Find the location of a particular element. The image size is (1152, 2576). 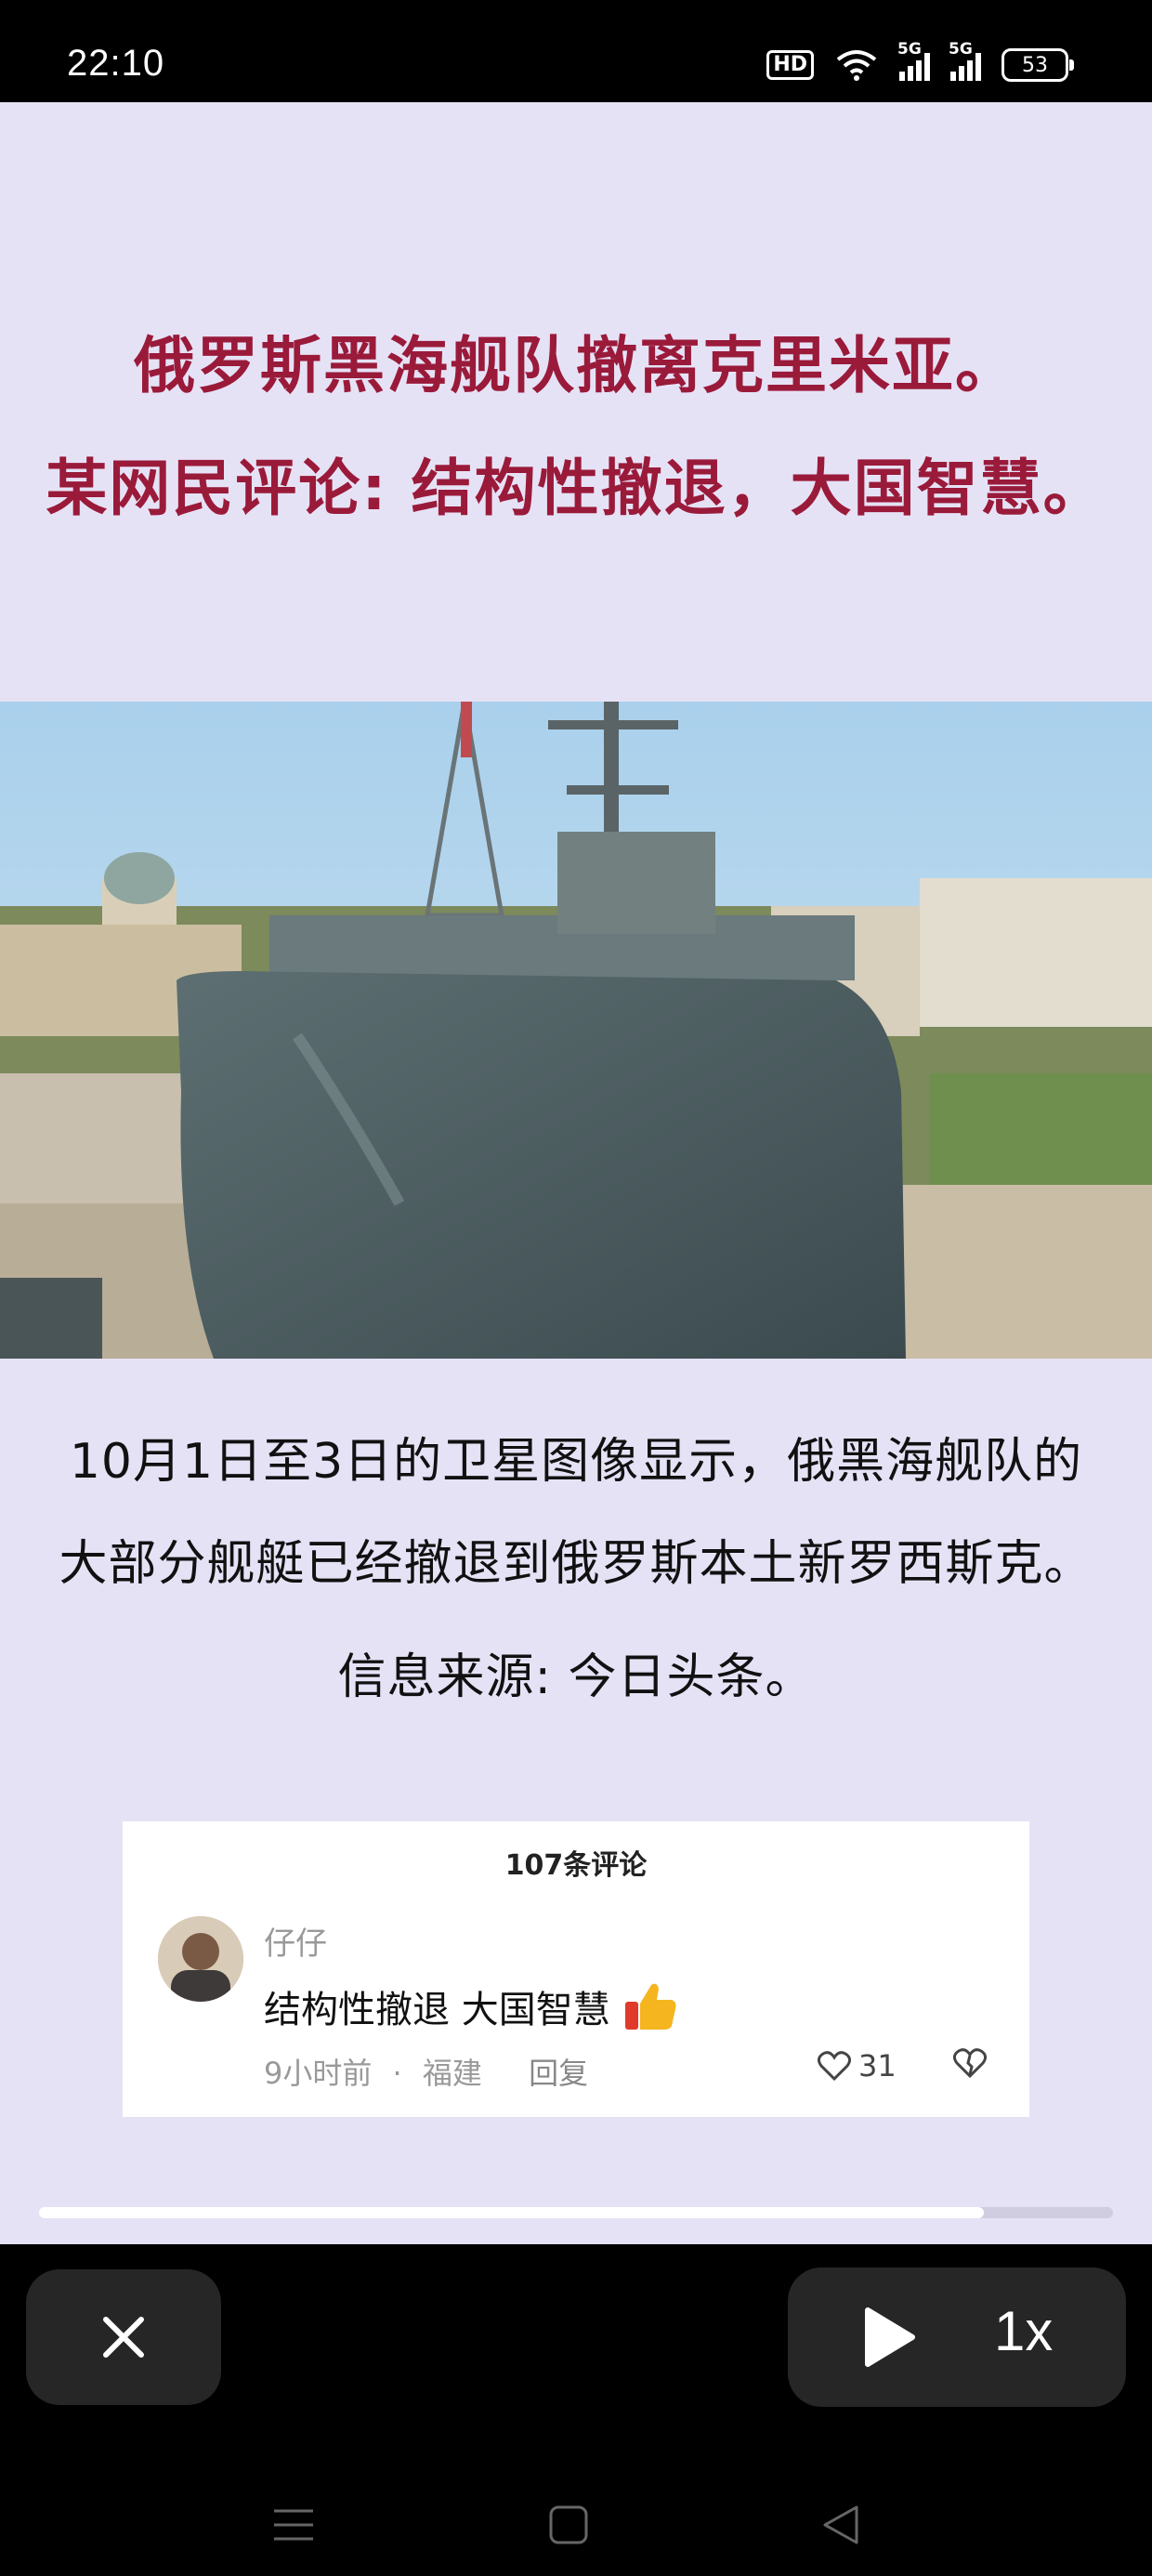

heart-icon is located at coordinates (834, 2066).